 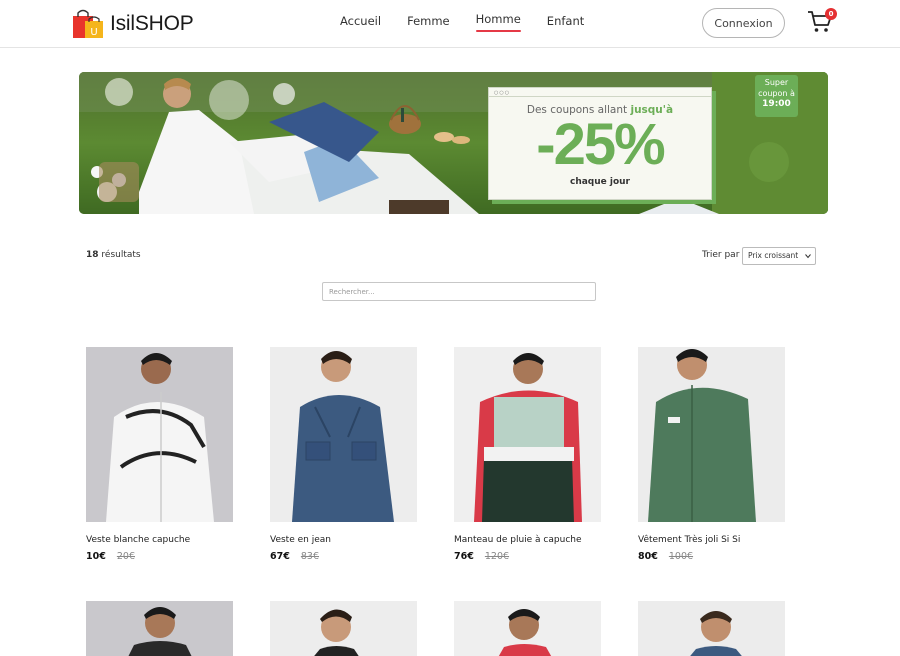 What do you see at coordinates (681, 556) in the screenshot?
I see `product-old-price: 100€` at bounding box center [681, 556].